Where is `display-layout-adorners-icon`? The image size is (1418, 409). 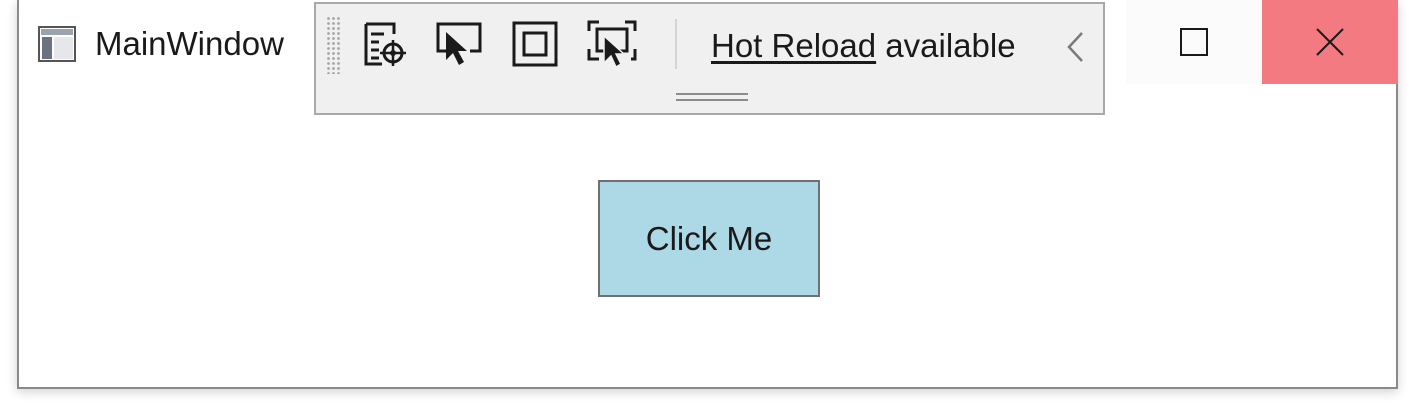
display-layout-adorners-icon is located at coordinates (535, 44).